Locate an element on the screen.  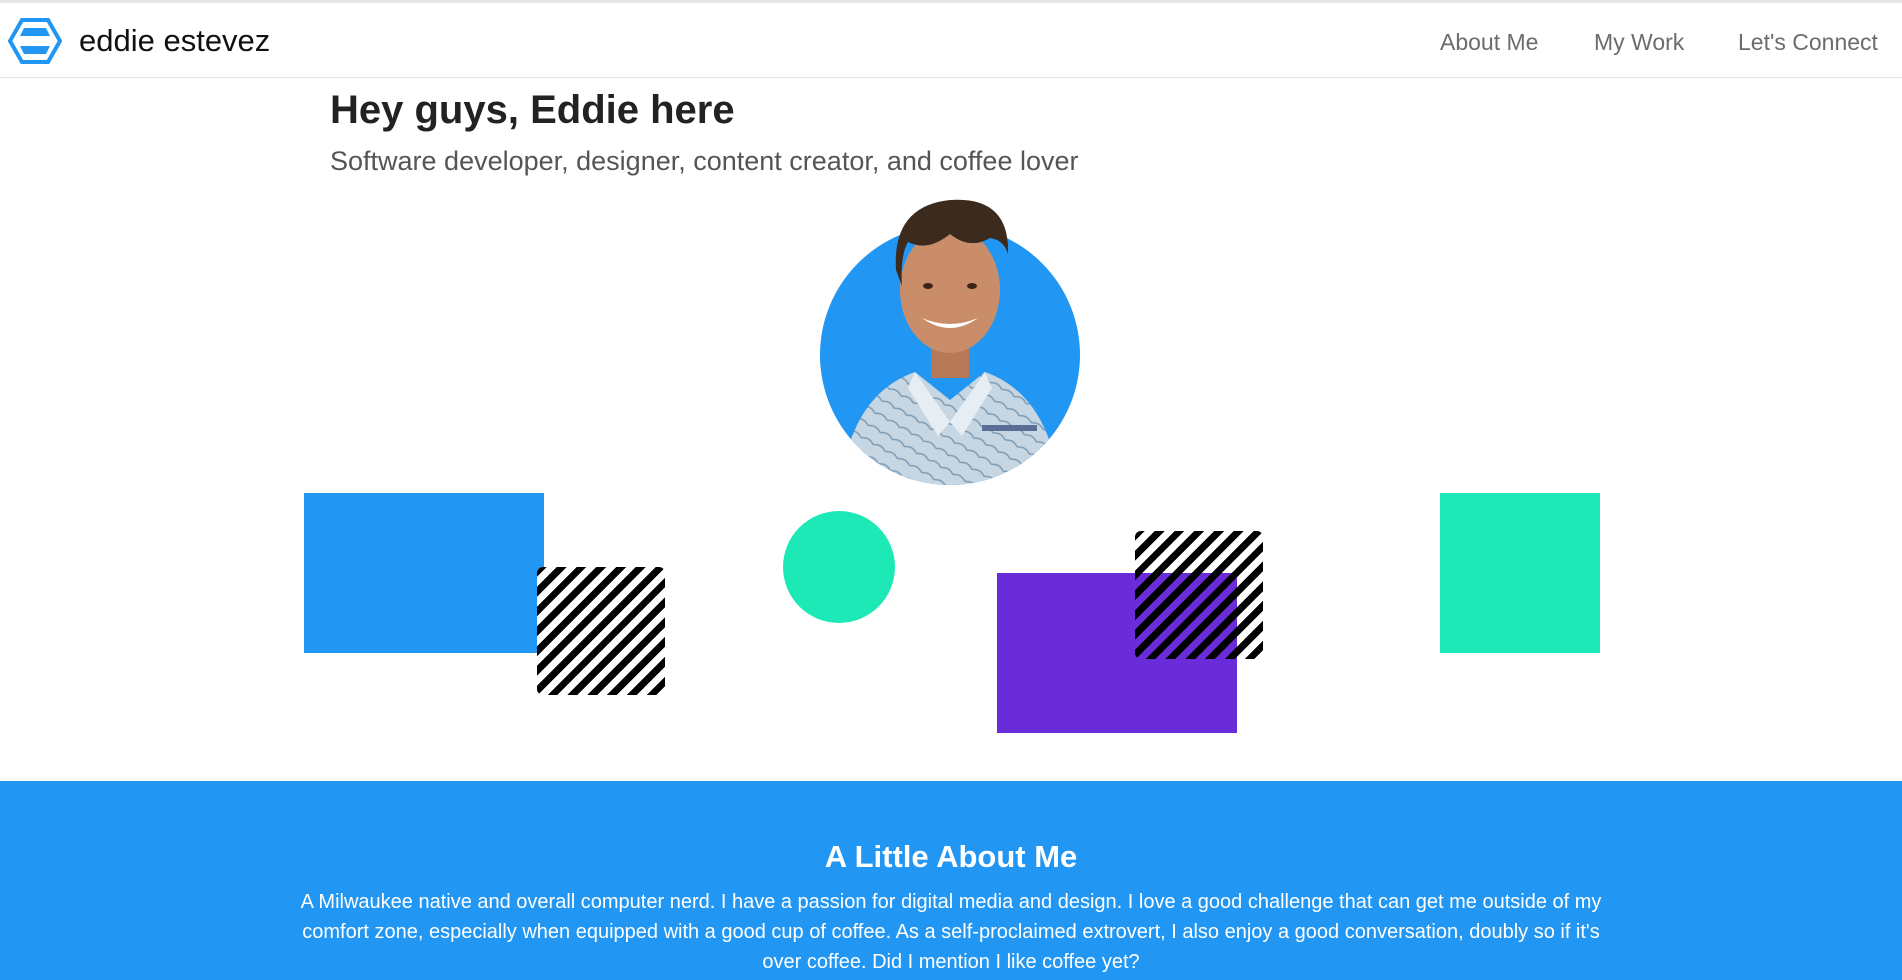
hexagon-logo-icon is located at coordinates (35, 41).